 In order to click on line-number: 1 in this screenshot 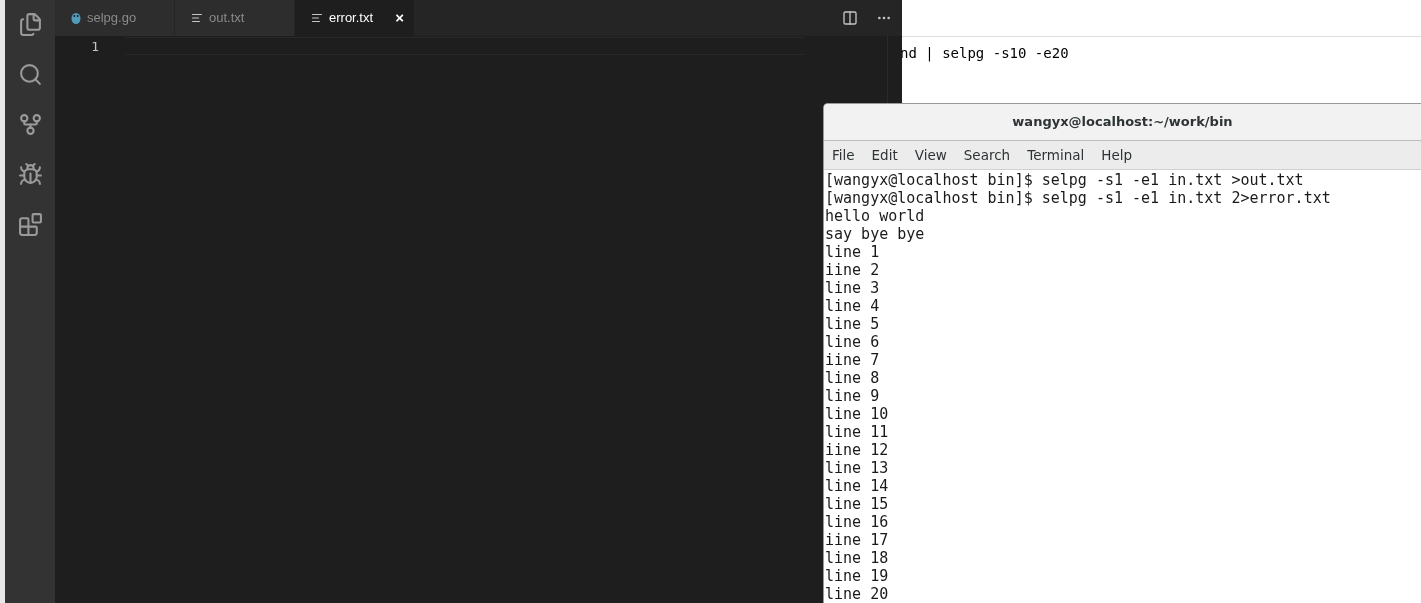, I will do `click(95, 47)`.